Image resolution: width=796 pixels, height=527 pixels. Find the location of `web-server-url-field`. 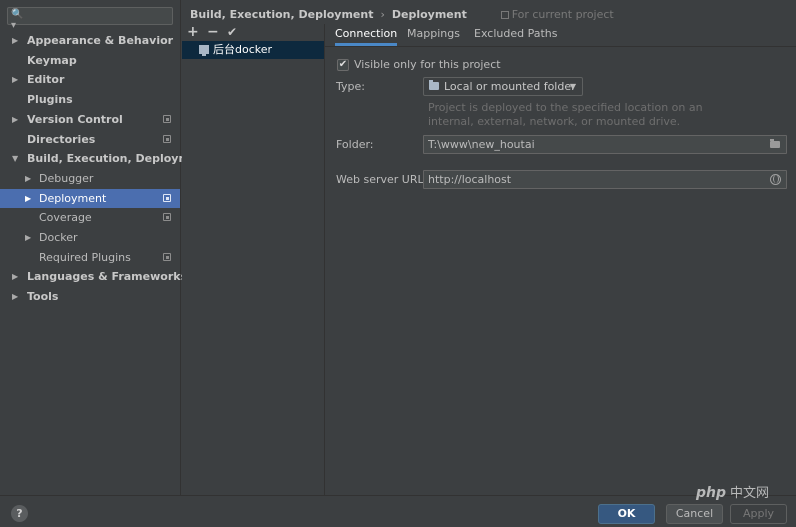

web-server-url-field is located at coordinates (605, 179).